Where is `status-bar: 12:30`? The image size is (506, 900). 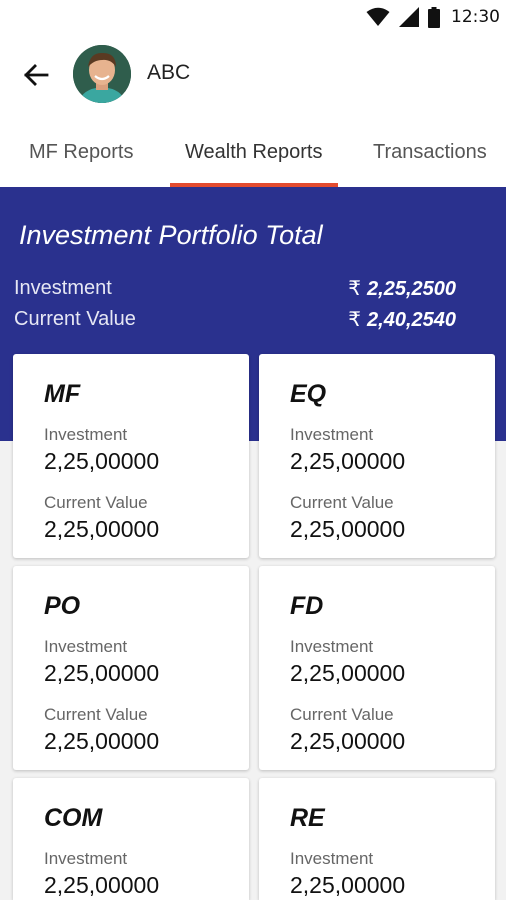 status-bar: 12:30 is located at coordinates (253, 17).